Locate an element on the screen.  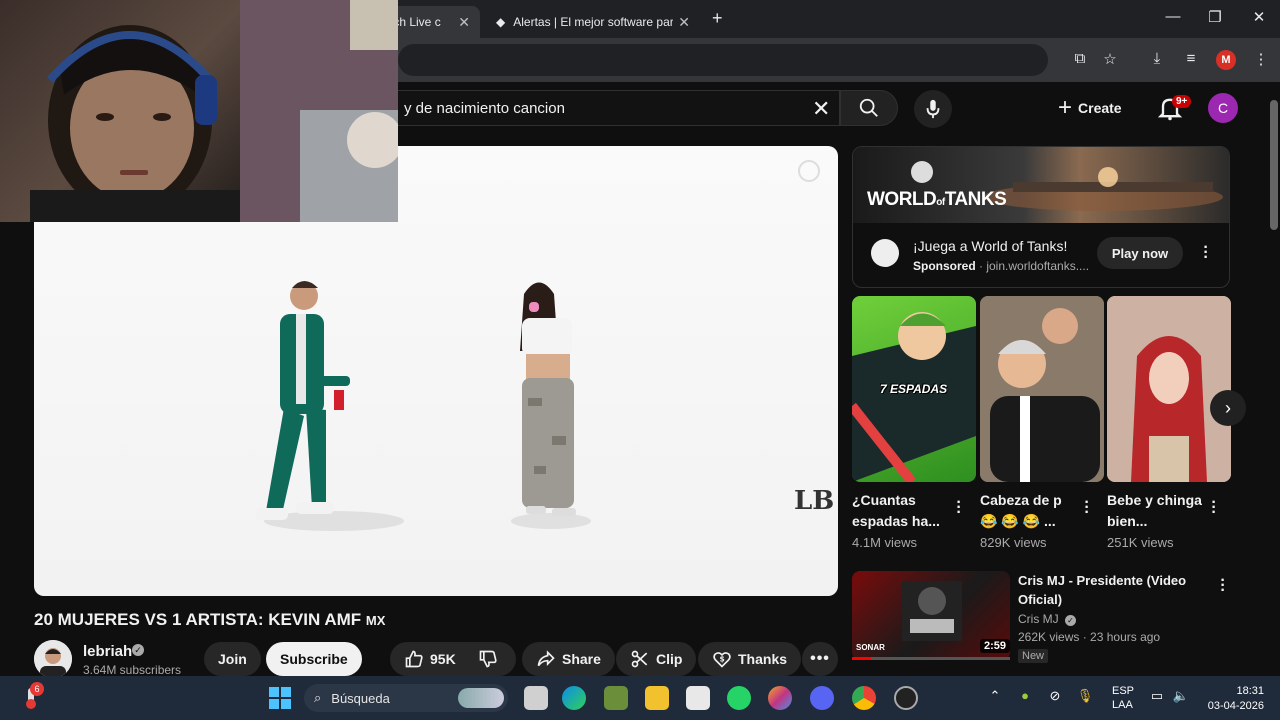
cast-icon: ⧉ is located at coordinates (1080, 60).